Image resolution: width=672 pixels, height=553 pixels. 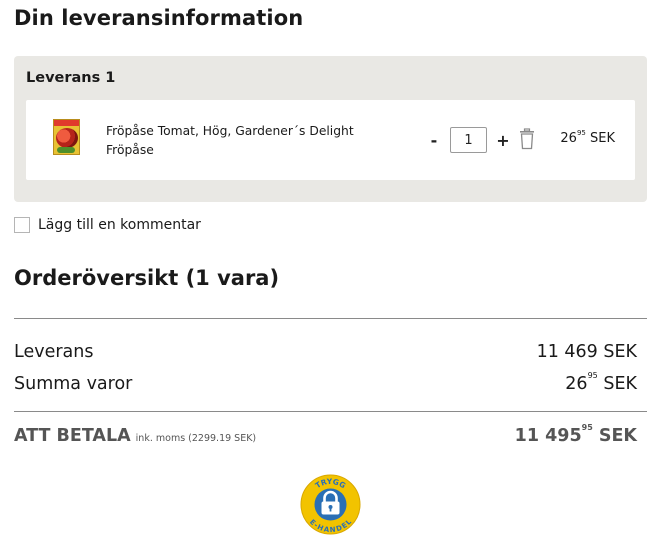 What do you see at coordinates (587, 427) in the screenshot?
I see `total-amount-ore: 95` at bounding box center [587, 427].